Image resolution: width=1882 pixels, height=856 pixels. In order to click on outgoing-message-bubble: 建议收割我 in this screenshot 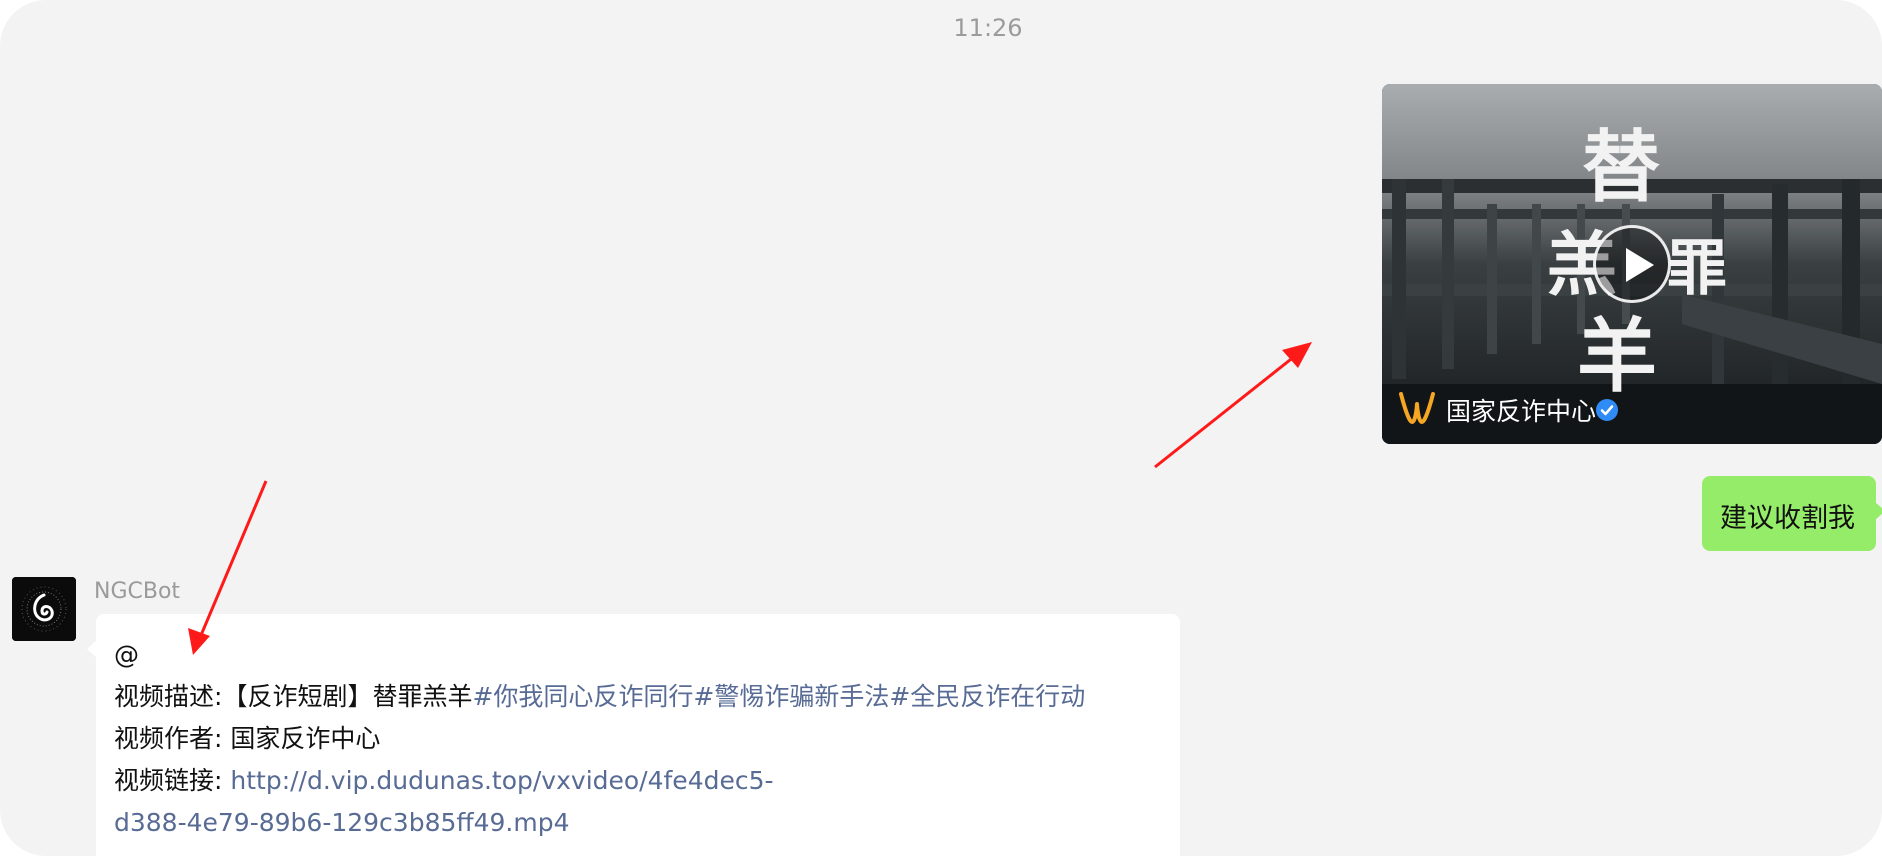, I will do `click(1792, 513)`.